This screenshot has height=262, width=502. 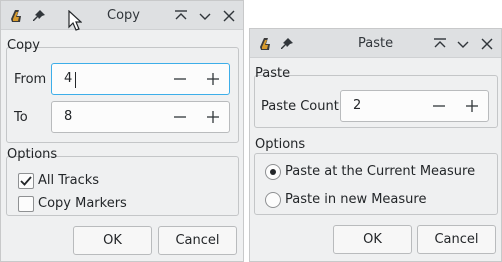 I want to click on all-tracks-checkbox, so click(x=26, y=181).